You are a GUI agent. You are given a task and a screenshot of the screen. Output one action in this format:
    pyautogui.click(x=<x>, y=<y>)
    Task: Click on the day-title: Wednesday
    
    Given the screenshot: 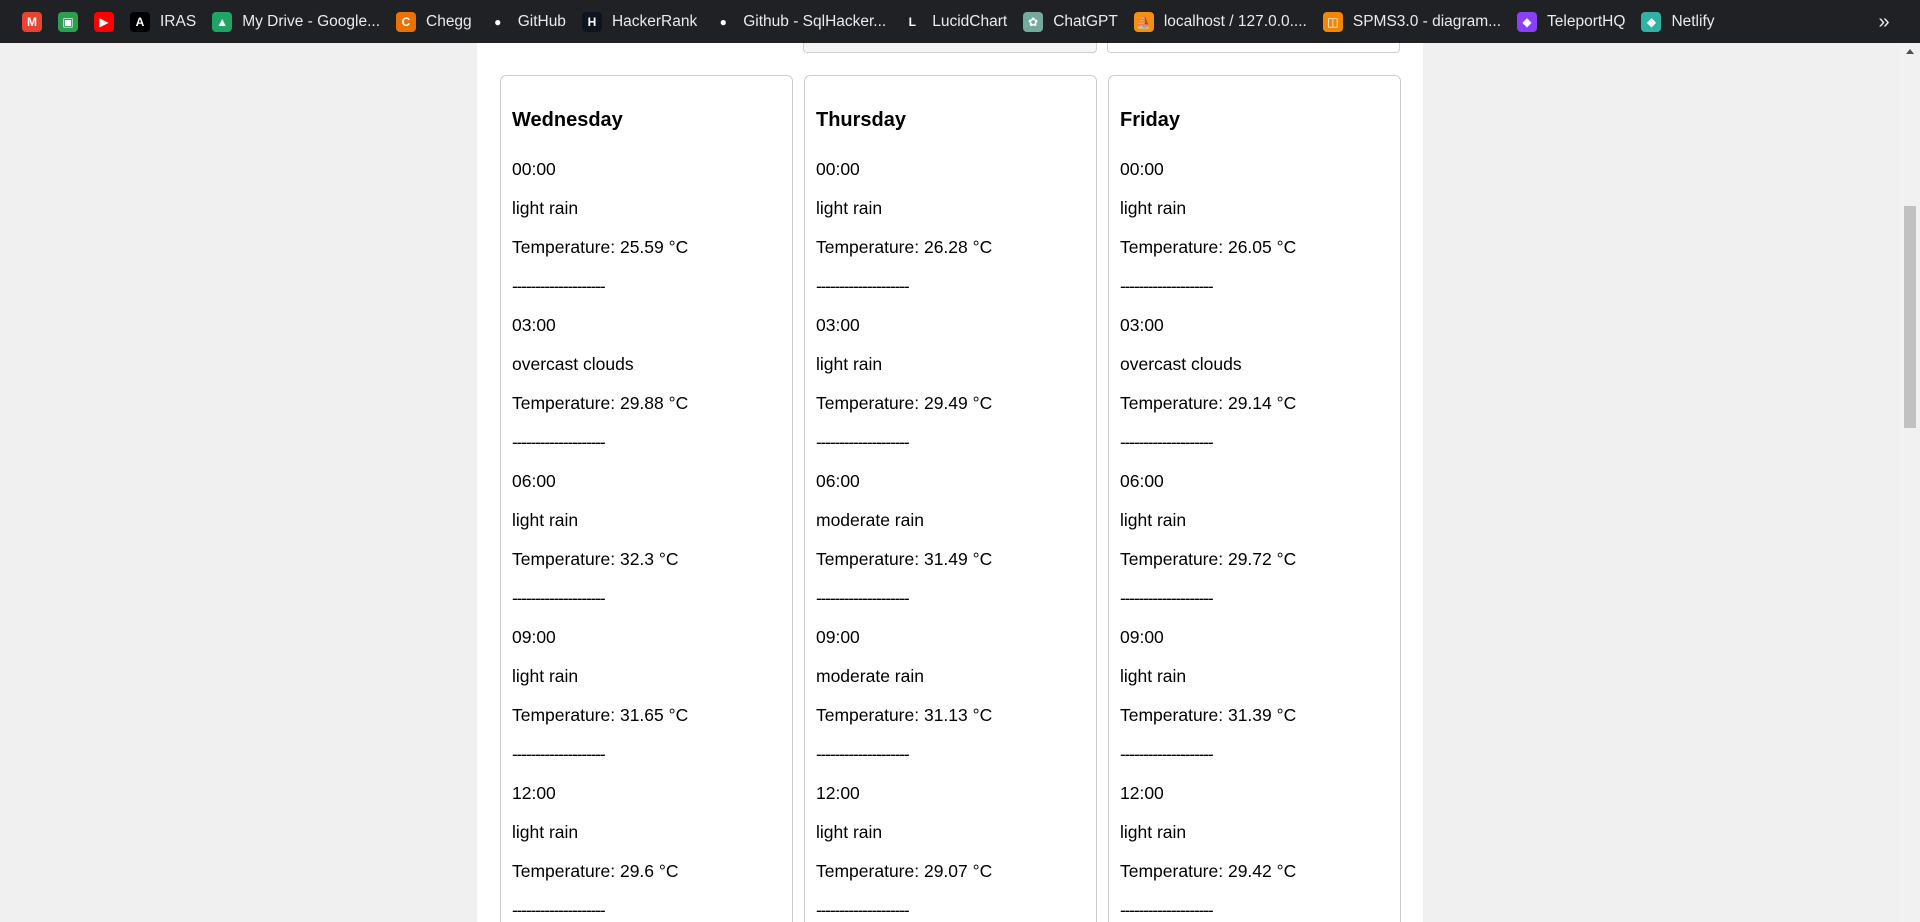 What is the action you would take?
    pyautogui.click(x=567, y=120)
    